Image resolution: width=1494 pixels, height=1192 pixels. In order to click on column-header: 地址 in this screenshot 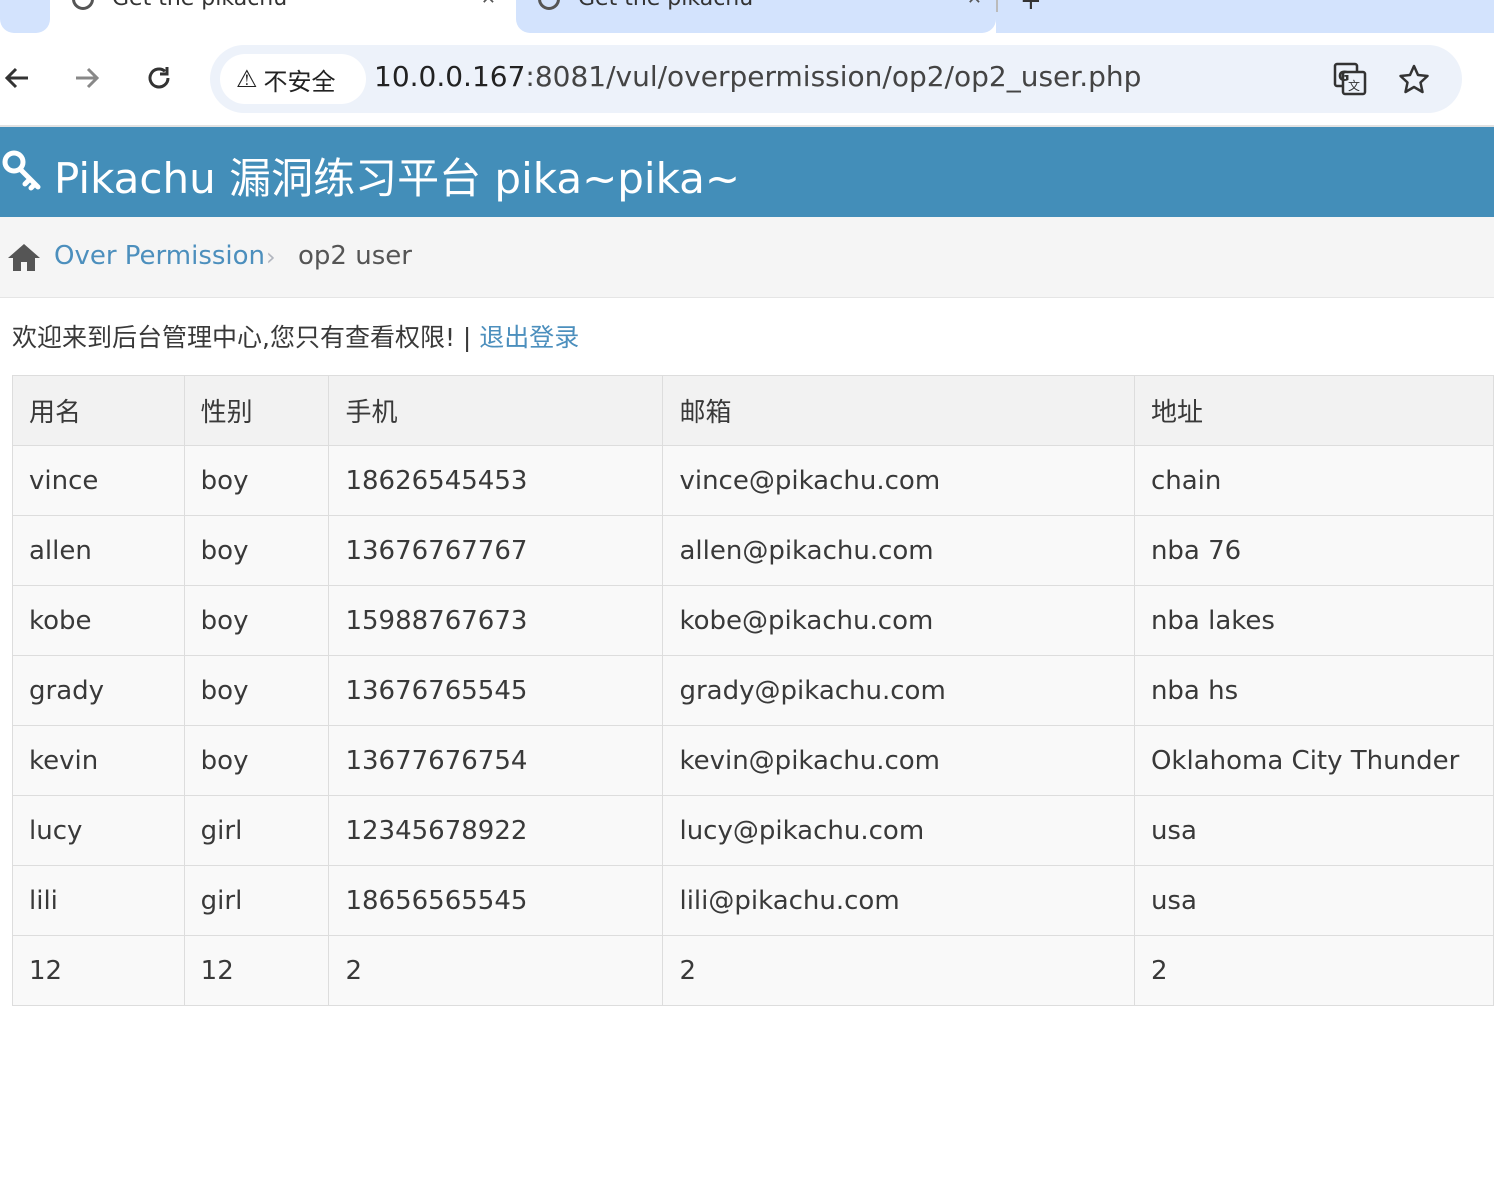, I will do `click(1313, 410)`.